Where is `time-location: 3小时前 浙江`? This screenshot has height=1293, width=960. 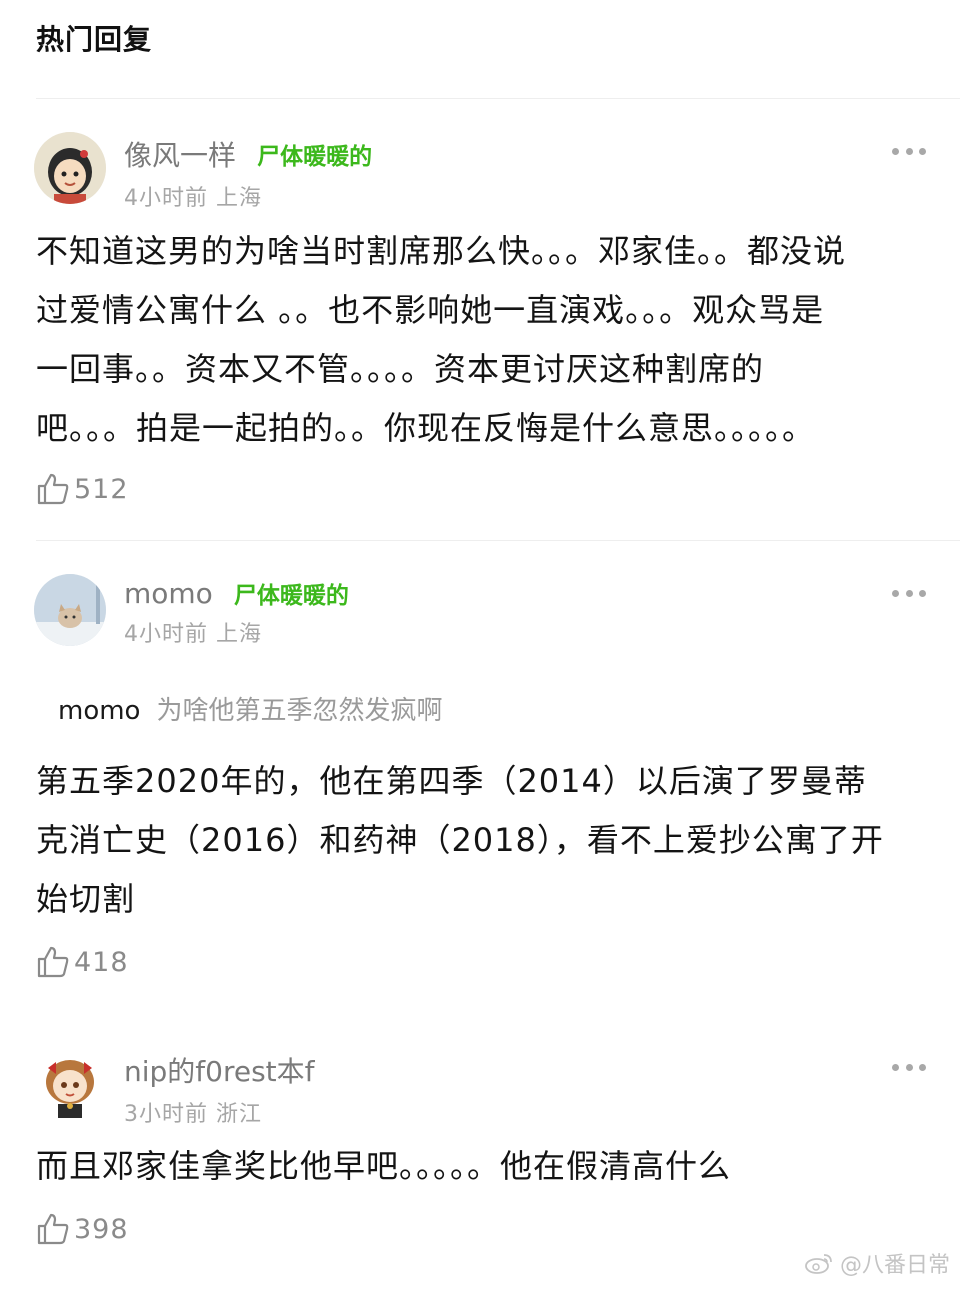 time-location: 3小时前 浙江 is located at coordinates (219, 1112).